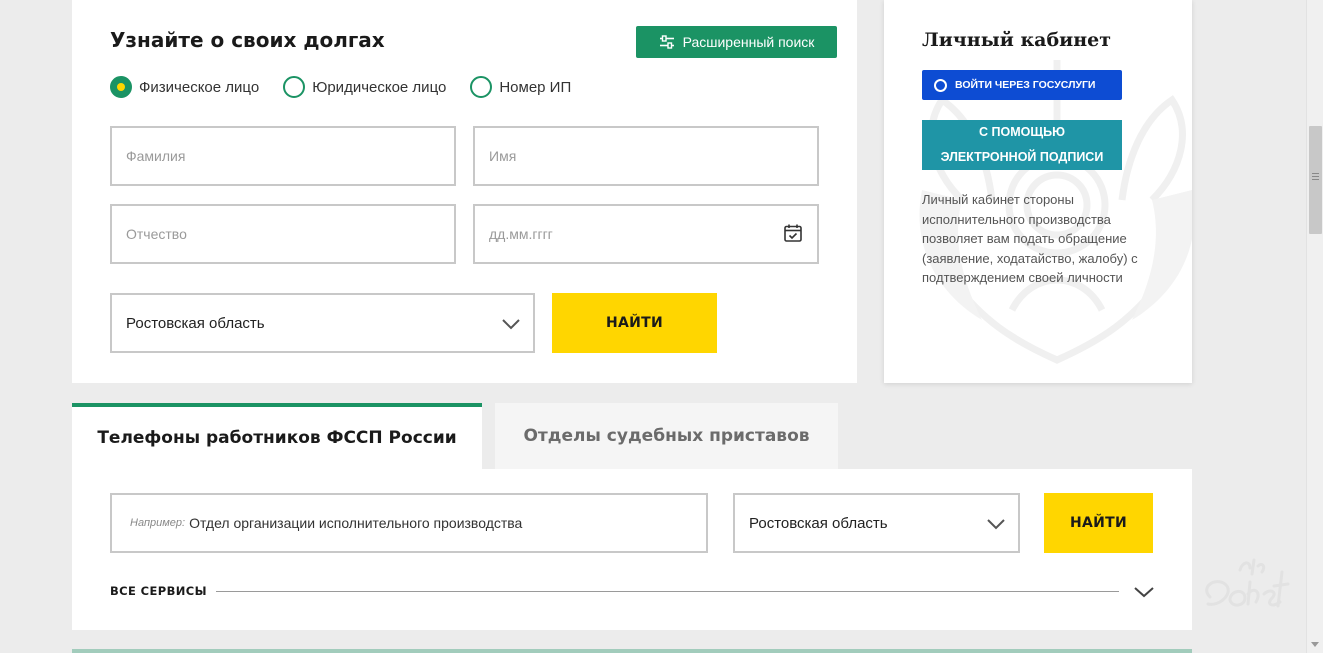 Image resolution: width=1323 pixels, height=653 pixels. I want to click on debt-search-title: Узнайте о своих долгах, so click(247, 40).